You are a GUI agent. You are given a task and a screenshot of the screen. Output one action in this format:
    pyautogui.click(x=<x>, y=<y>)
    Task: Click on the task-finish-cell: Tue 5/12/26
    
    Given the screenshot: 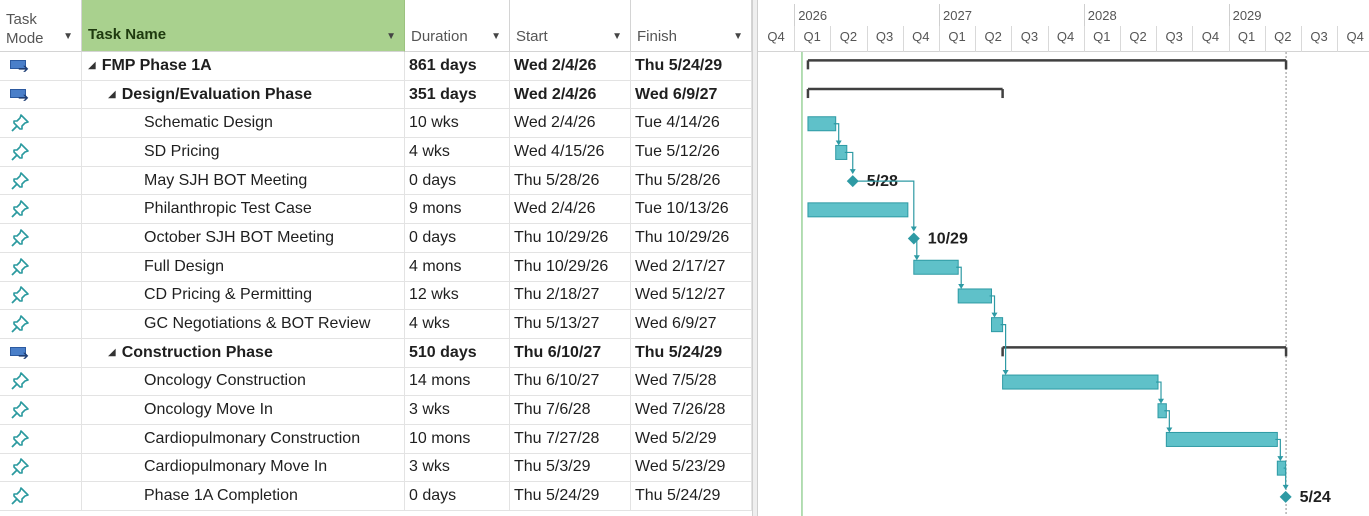 What is the action you would take?
    pyautogui.click(x=691, y=152)
    